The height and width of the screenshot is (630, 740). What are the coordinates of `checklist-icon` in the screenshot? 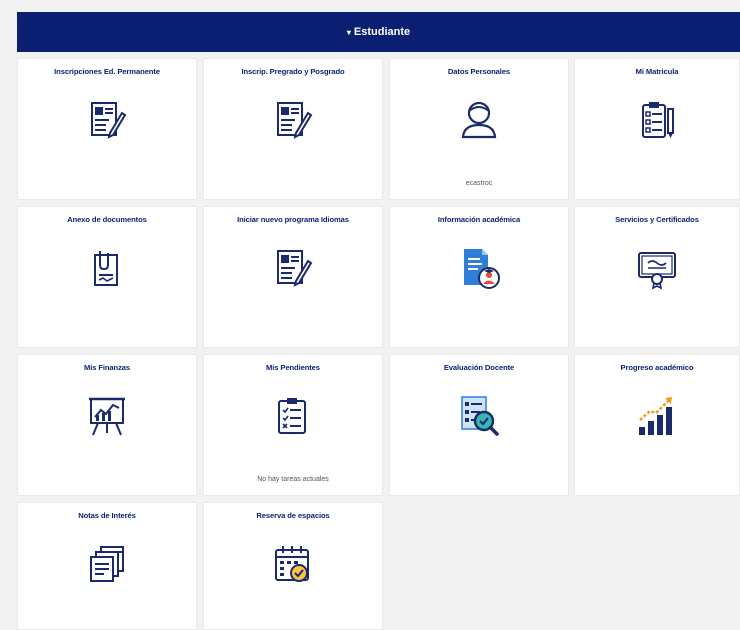 It's located at (293, 416).